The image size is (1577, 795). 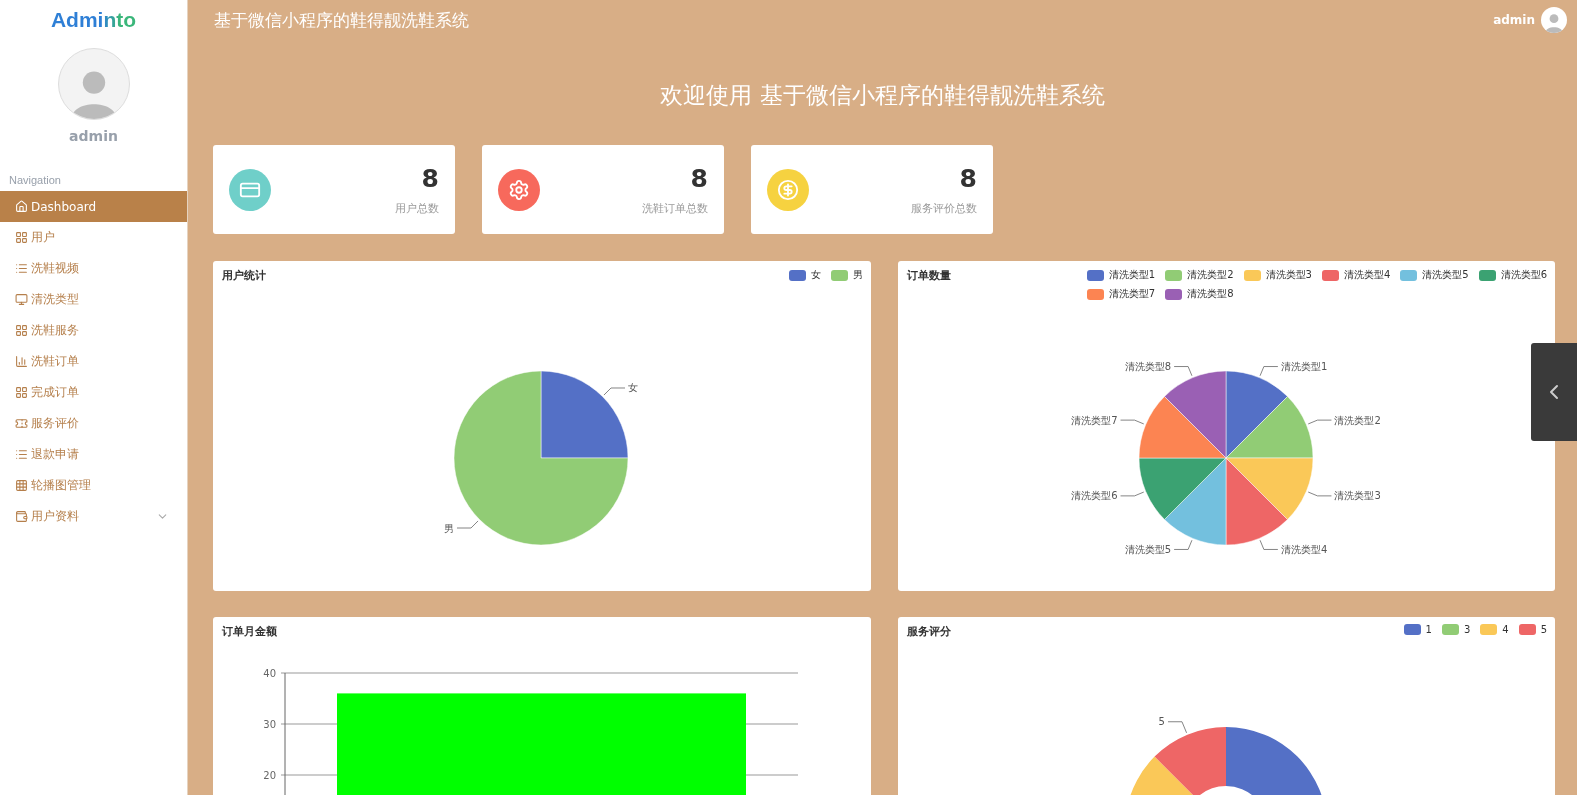 What do you see at coordinates (249, 631) in the screenshot?
I see `chart-title: 订单月金额` at bounding box center [249, 631].